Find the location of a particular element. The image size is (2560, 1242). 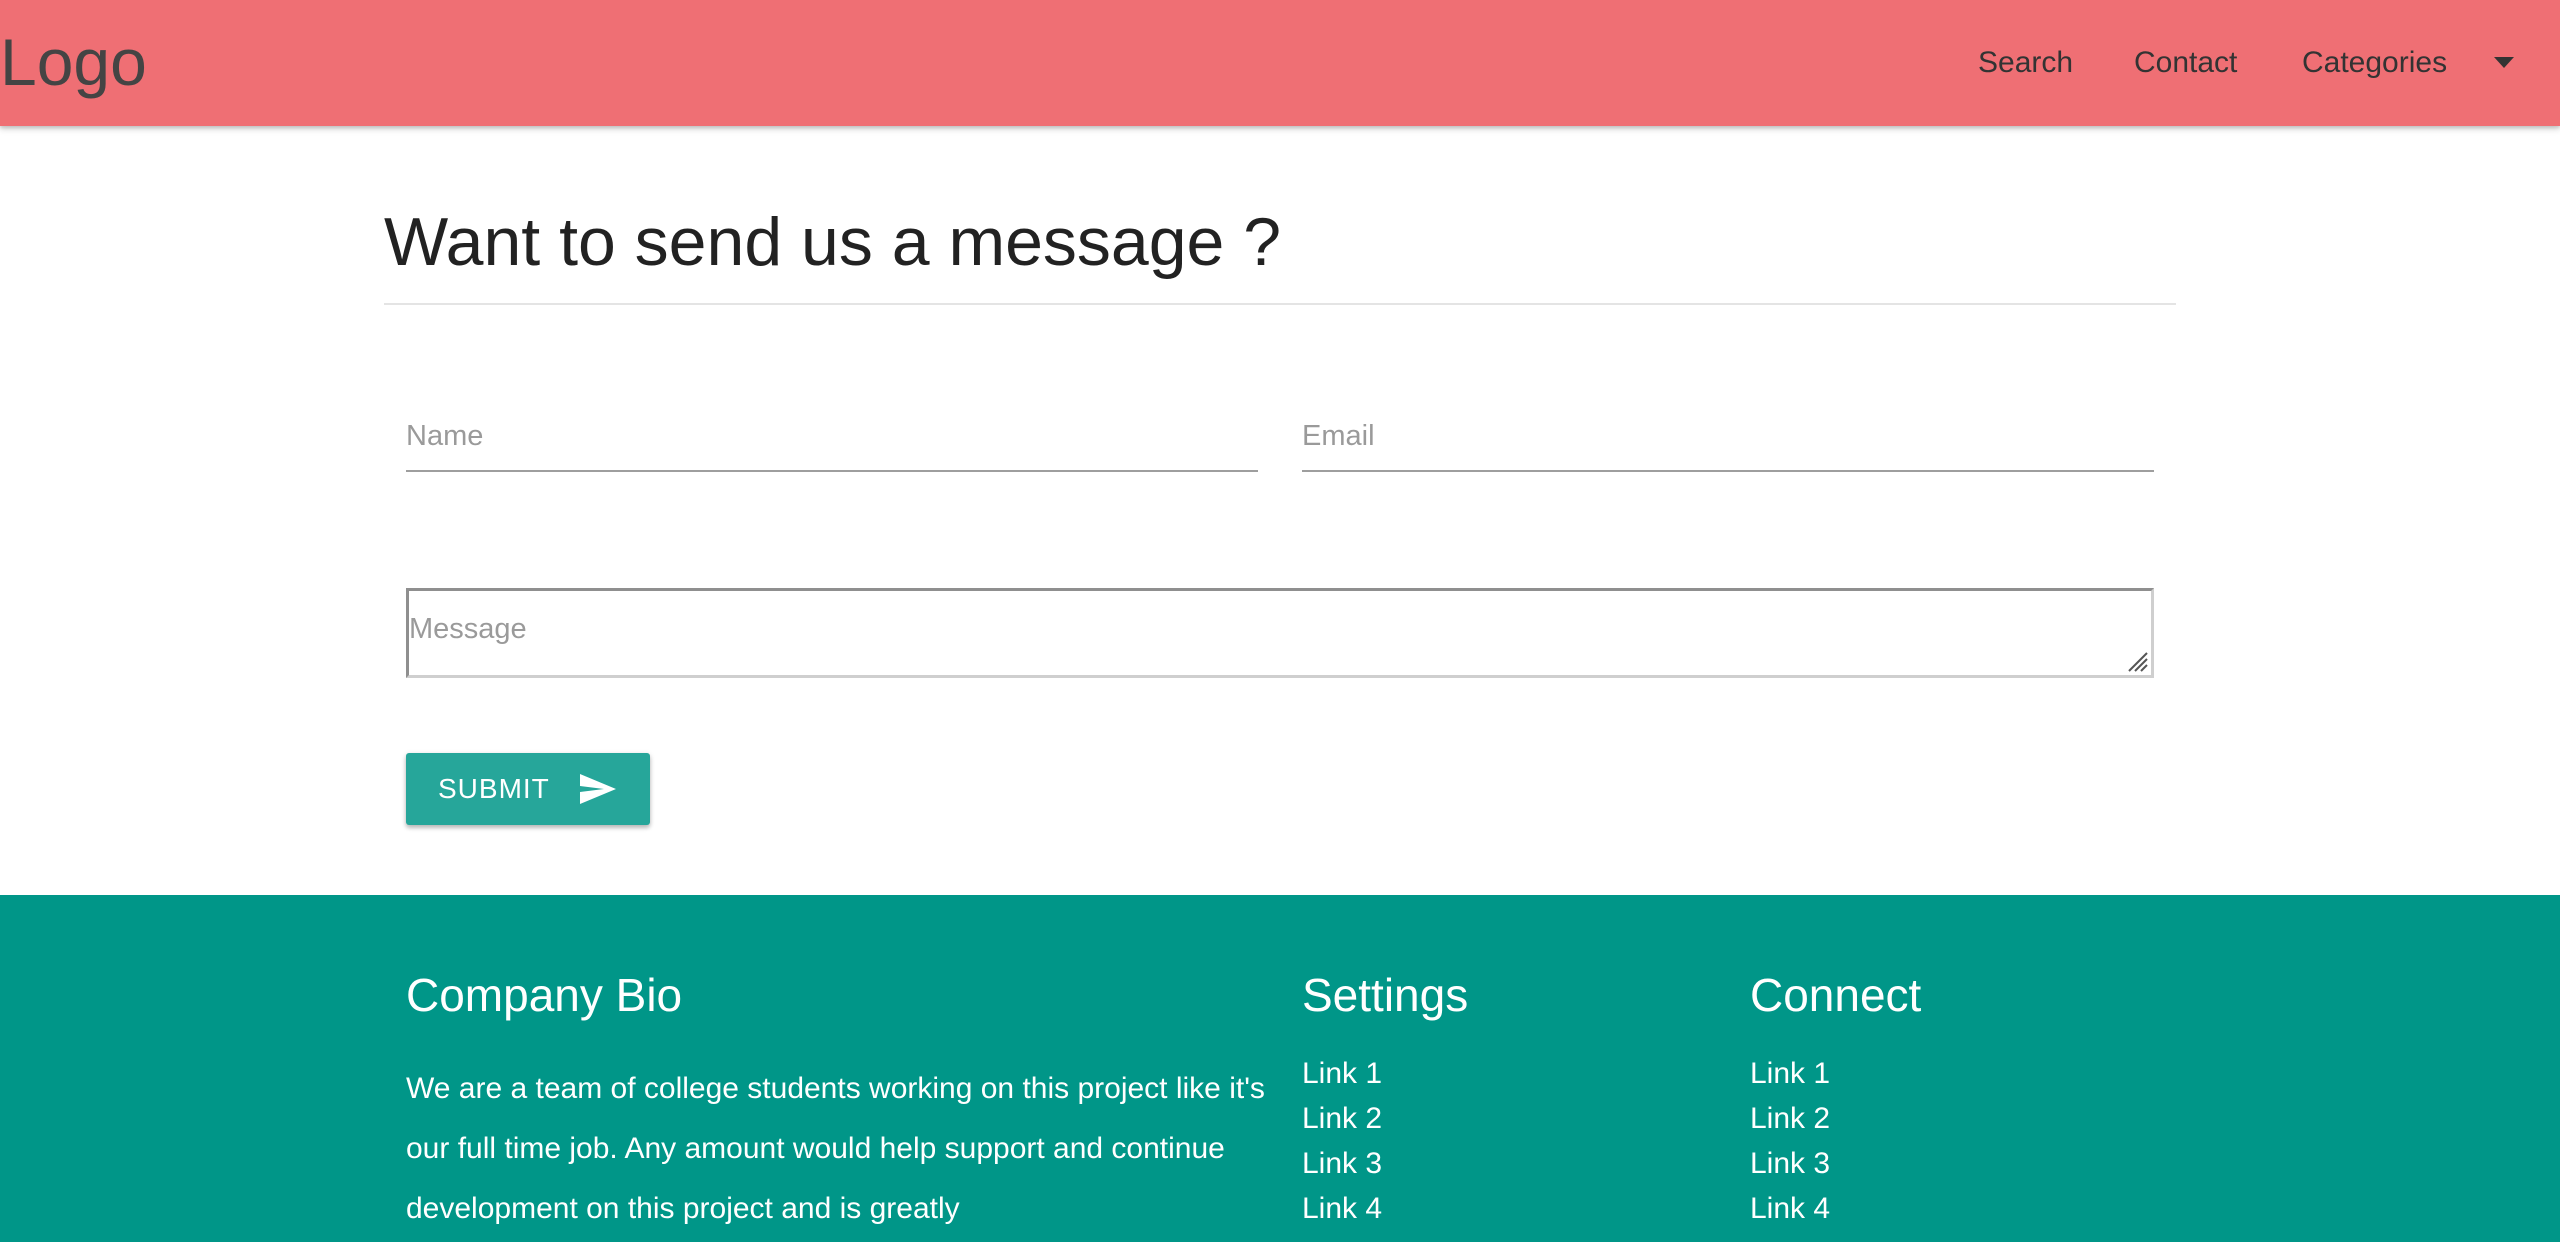

nav-link-search: Search is located at coordinates (2025, 63).